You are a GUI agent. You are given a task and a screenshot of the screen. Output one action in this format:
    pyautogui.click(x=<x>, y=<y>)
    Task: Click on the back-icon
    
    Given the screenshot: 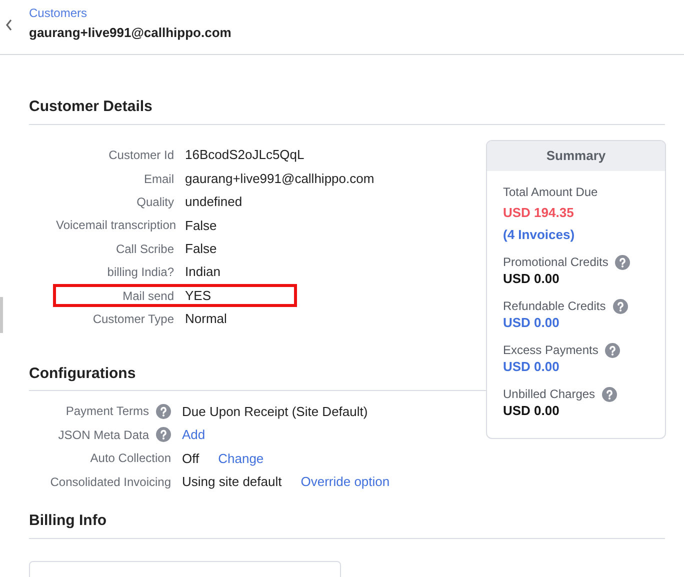 What is the action you would take?
    pyautogui.click(x=9, y=25)
    